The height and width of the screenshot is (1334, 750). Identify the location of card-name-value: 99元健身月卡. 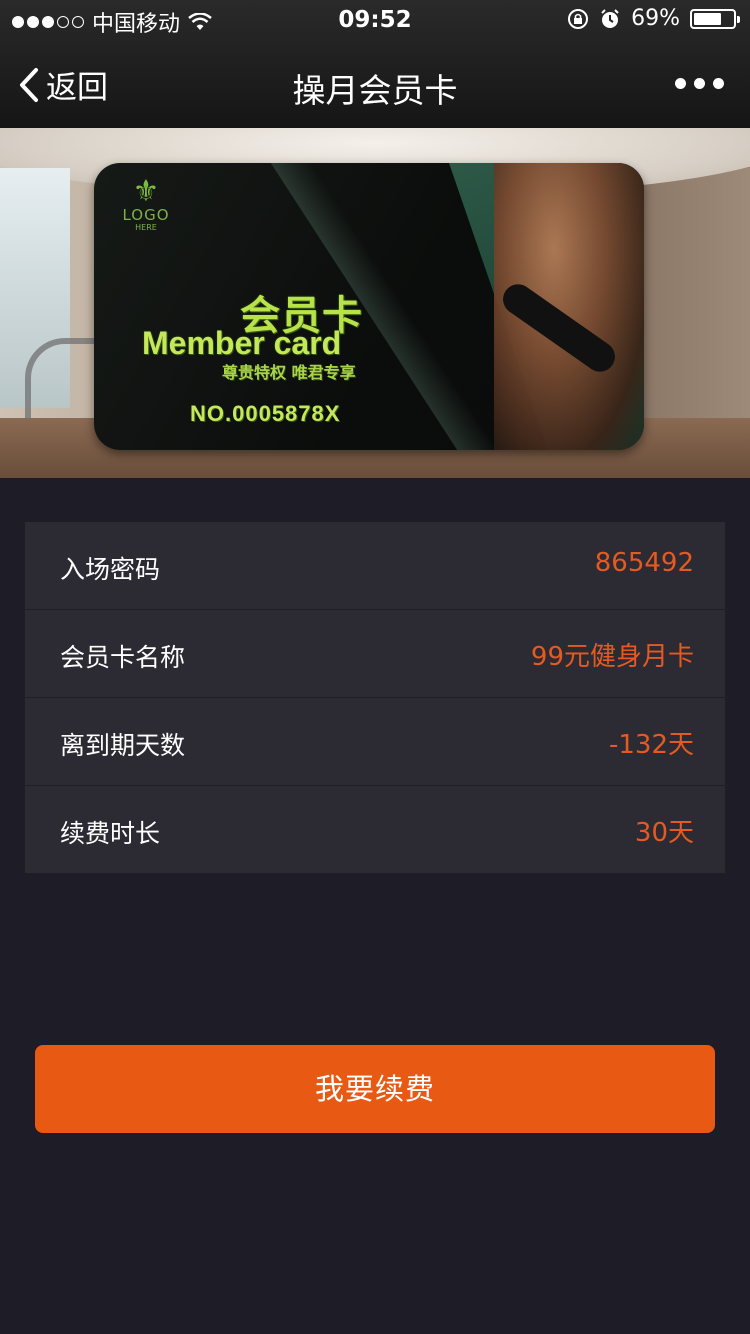
(612, 657).